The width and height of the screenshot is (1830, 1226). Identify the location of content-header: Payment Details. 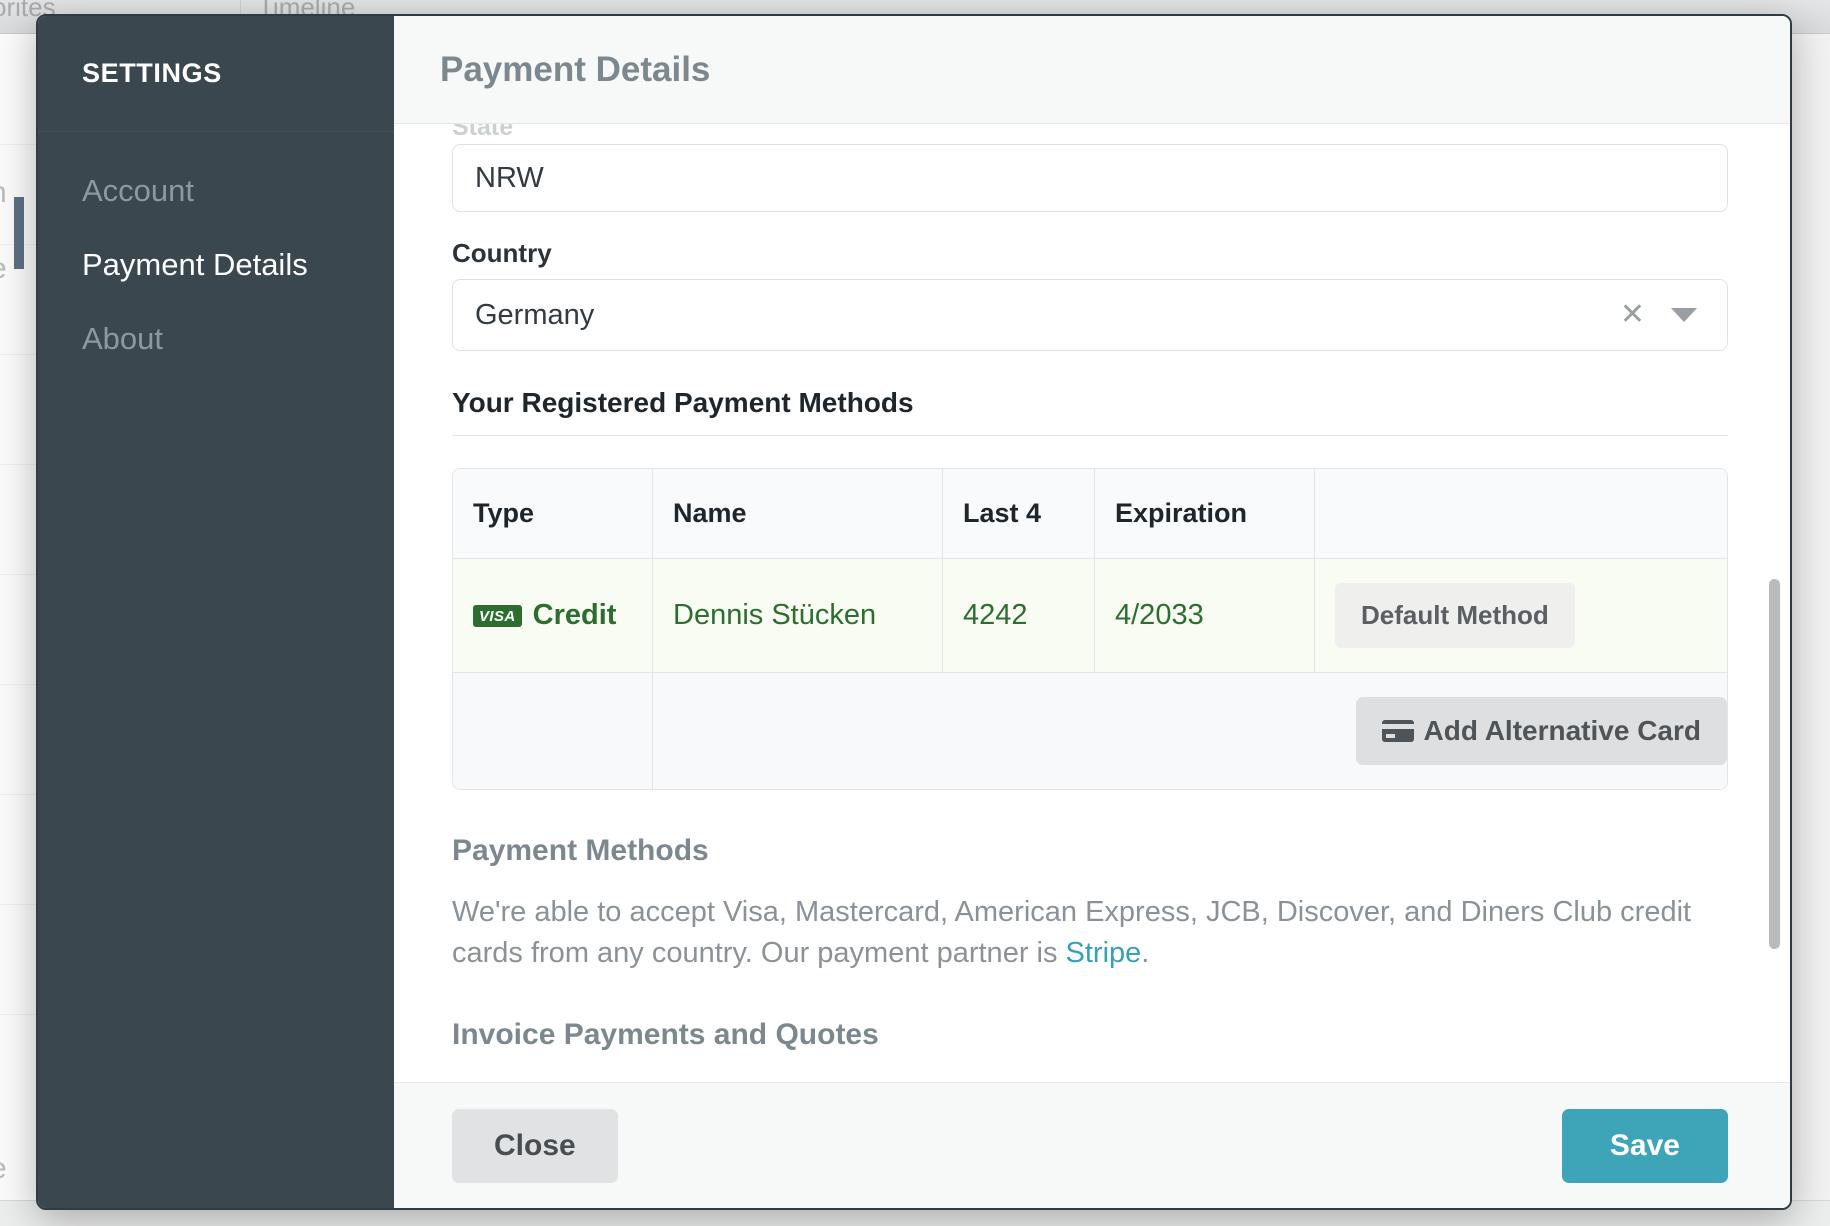
(1092, 70).